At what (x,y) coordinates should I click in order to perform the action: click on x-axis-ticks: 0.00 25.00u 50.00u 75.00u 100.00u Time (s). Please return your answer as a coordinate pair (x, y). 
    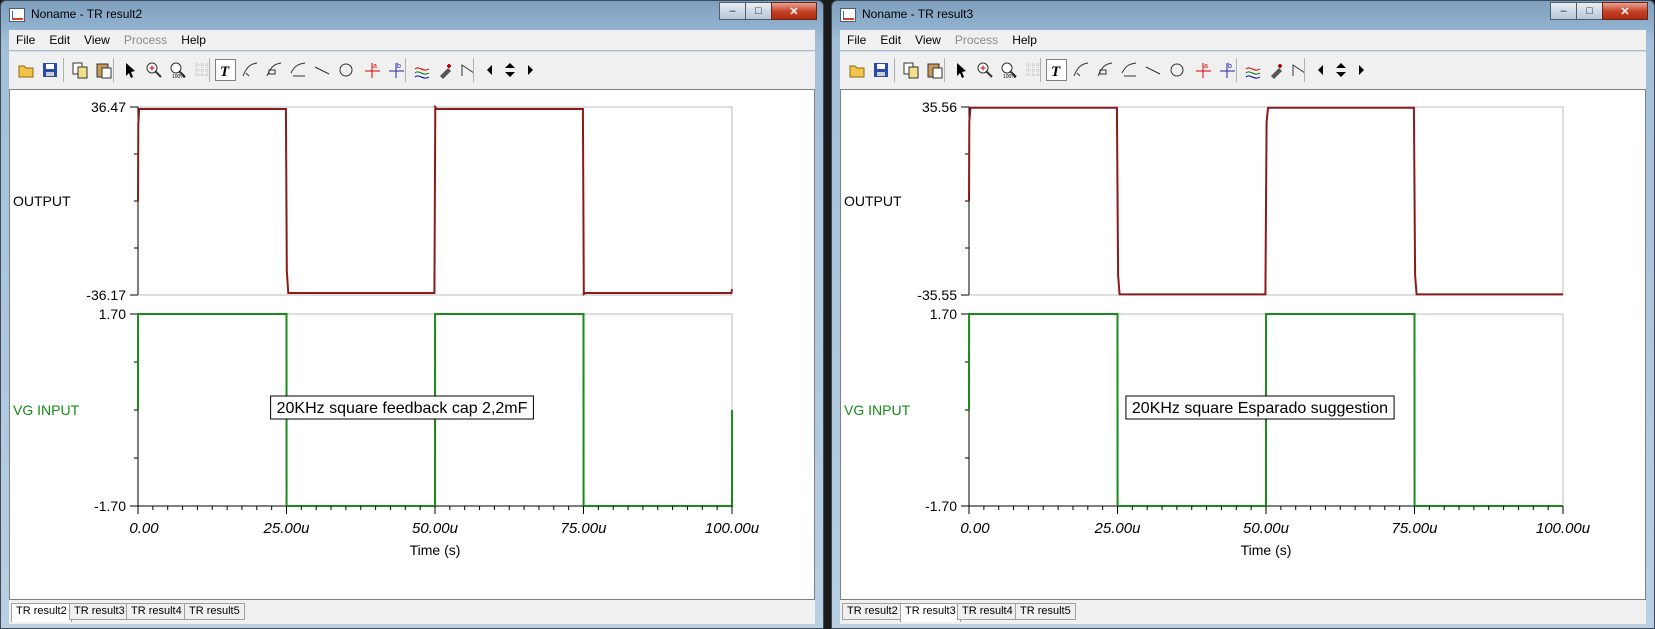
    Looking at the image, I should click on (1275, 532).